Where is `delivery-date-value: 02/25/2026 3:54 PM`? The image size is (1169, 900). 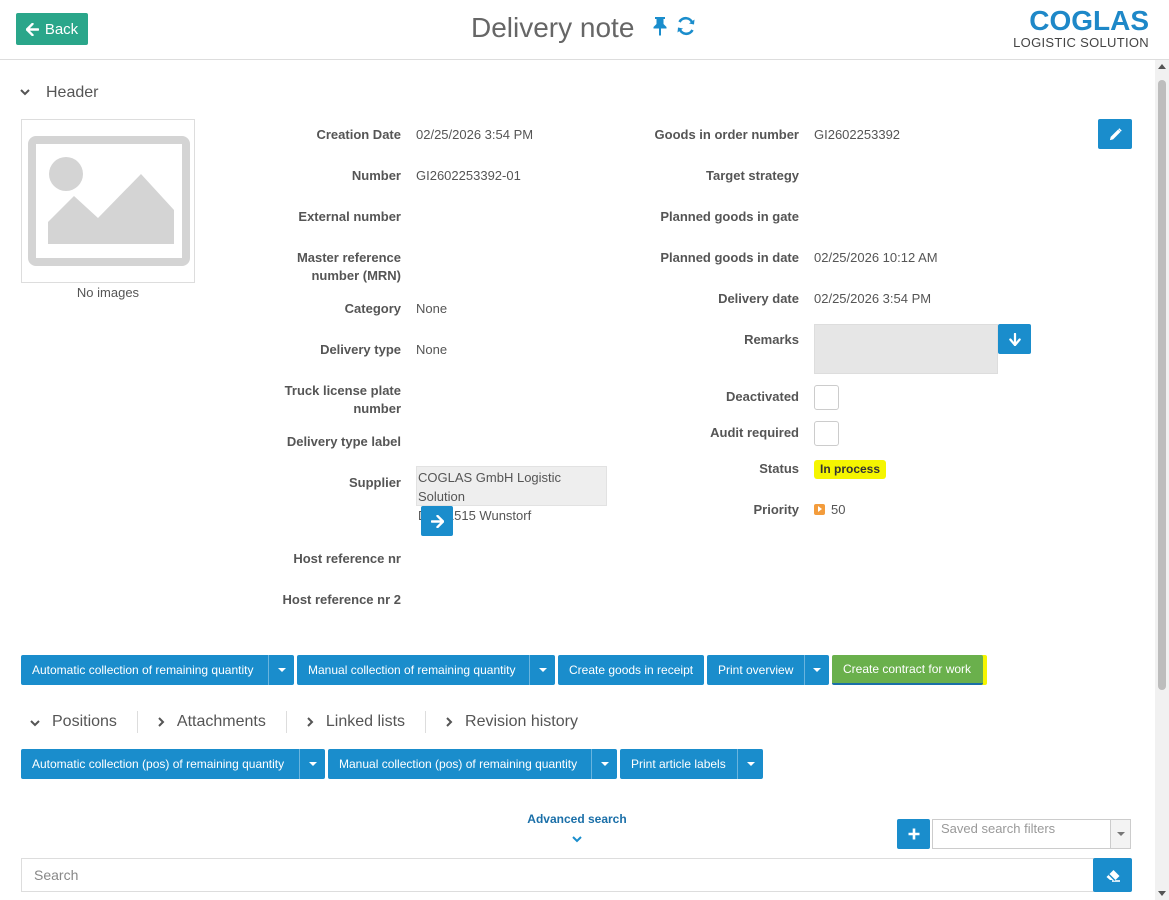
delivery-date-value: 02/25/2026 3:54 PM is located at coordinates (873, 298).